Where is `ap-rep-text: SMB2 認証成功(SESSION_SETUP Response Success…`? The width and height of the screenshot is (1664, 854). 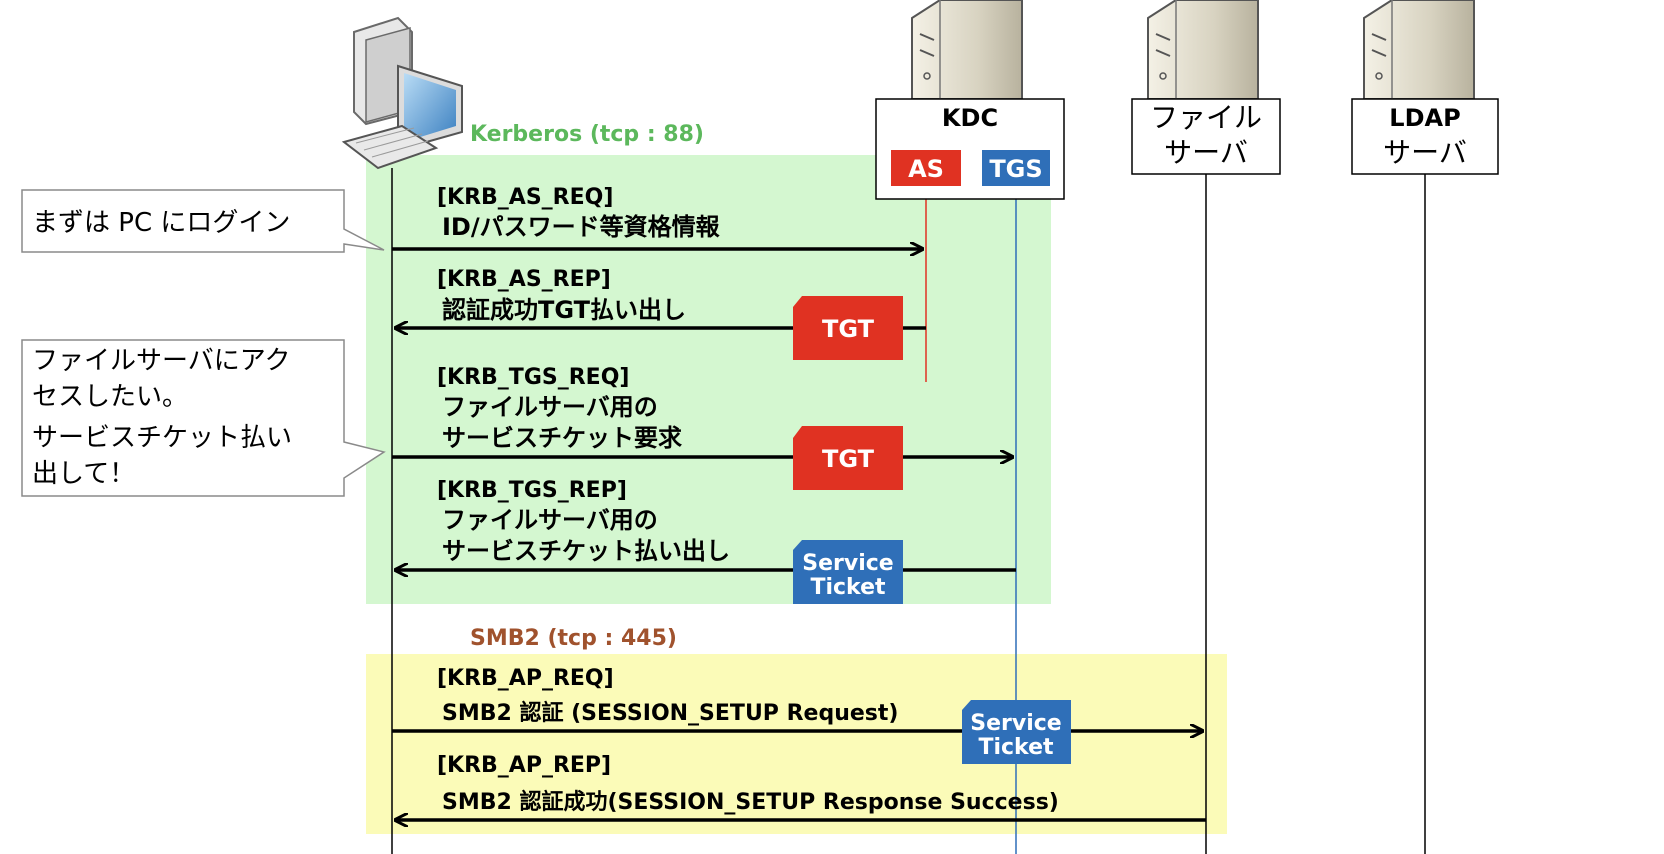
ap-rep-text: SMB2 認証成功(SESSION_SETUP Response Success… is located at coordinates (750, 802).